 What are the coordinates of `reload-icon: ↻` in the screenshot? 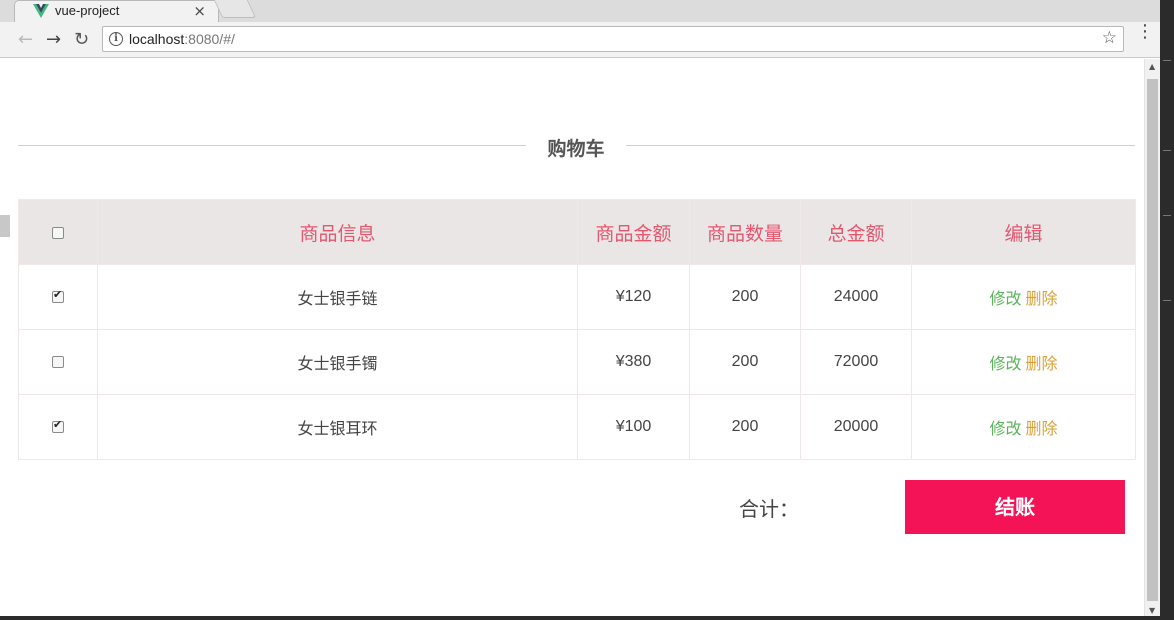 It's located at (81, 39).